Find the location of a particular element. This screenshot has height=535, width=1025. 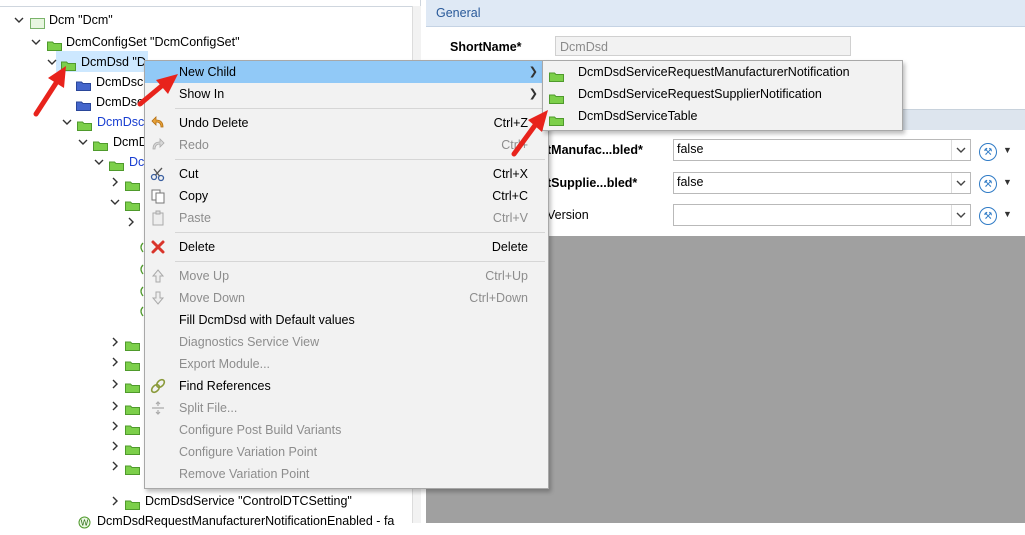

submenu-label: DcmDsdServiceTable is located at coordinates (638, 116).